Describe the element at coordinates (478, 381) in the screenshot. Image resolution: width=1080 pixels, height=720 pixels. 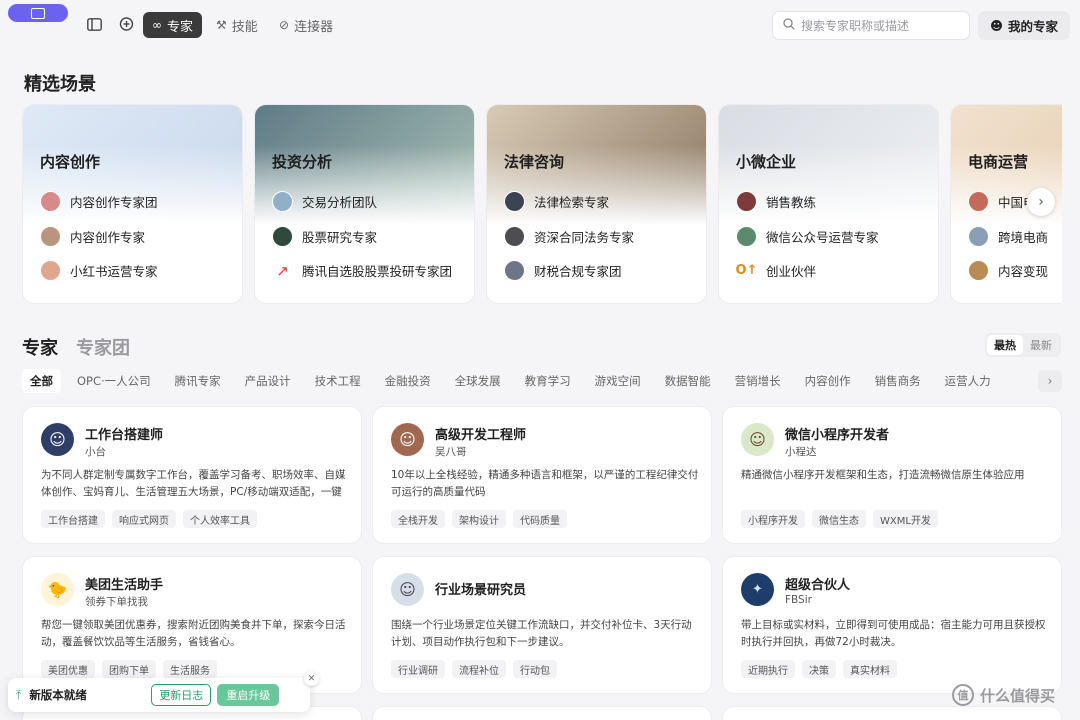
I see `category-chip: 全球发展` at that location.